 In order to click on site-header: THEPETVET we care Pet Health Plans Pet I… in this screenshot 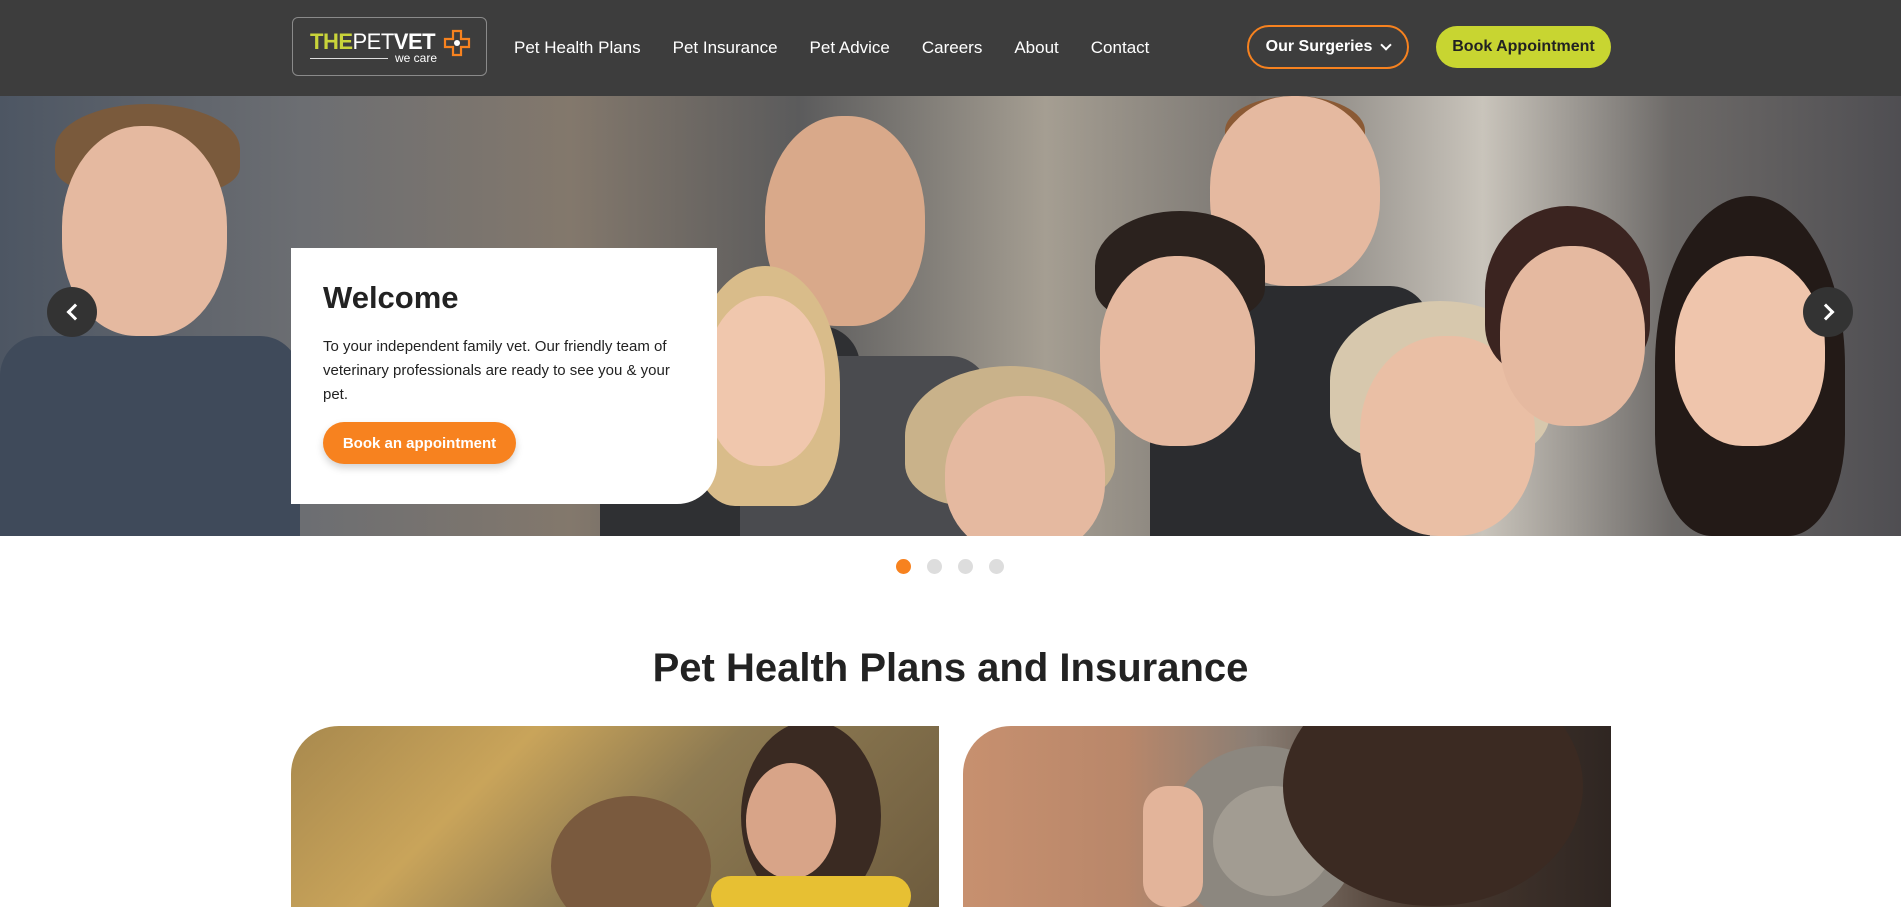, I will do `click(950, 48)`.